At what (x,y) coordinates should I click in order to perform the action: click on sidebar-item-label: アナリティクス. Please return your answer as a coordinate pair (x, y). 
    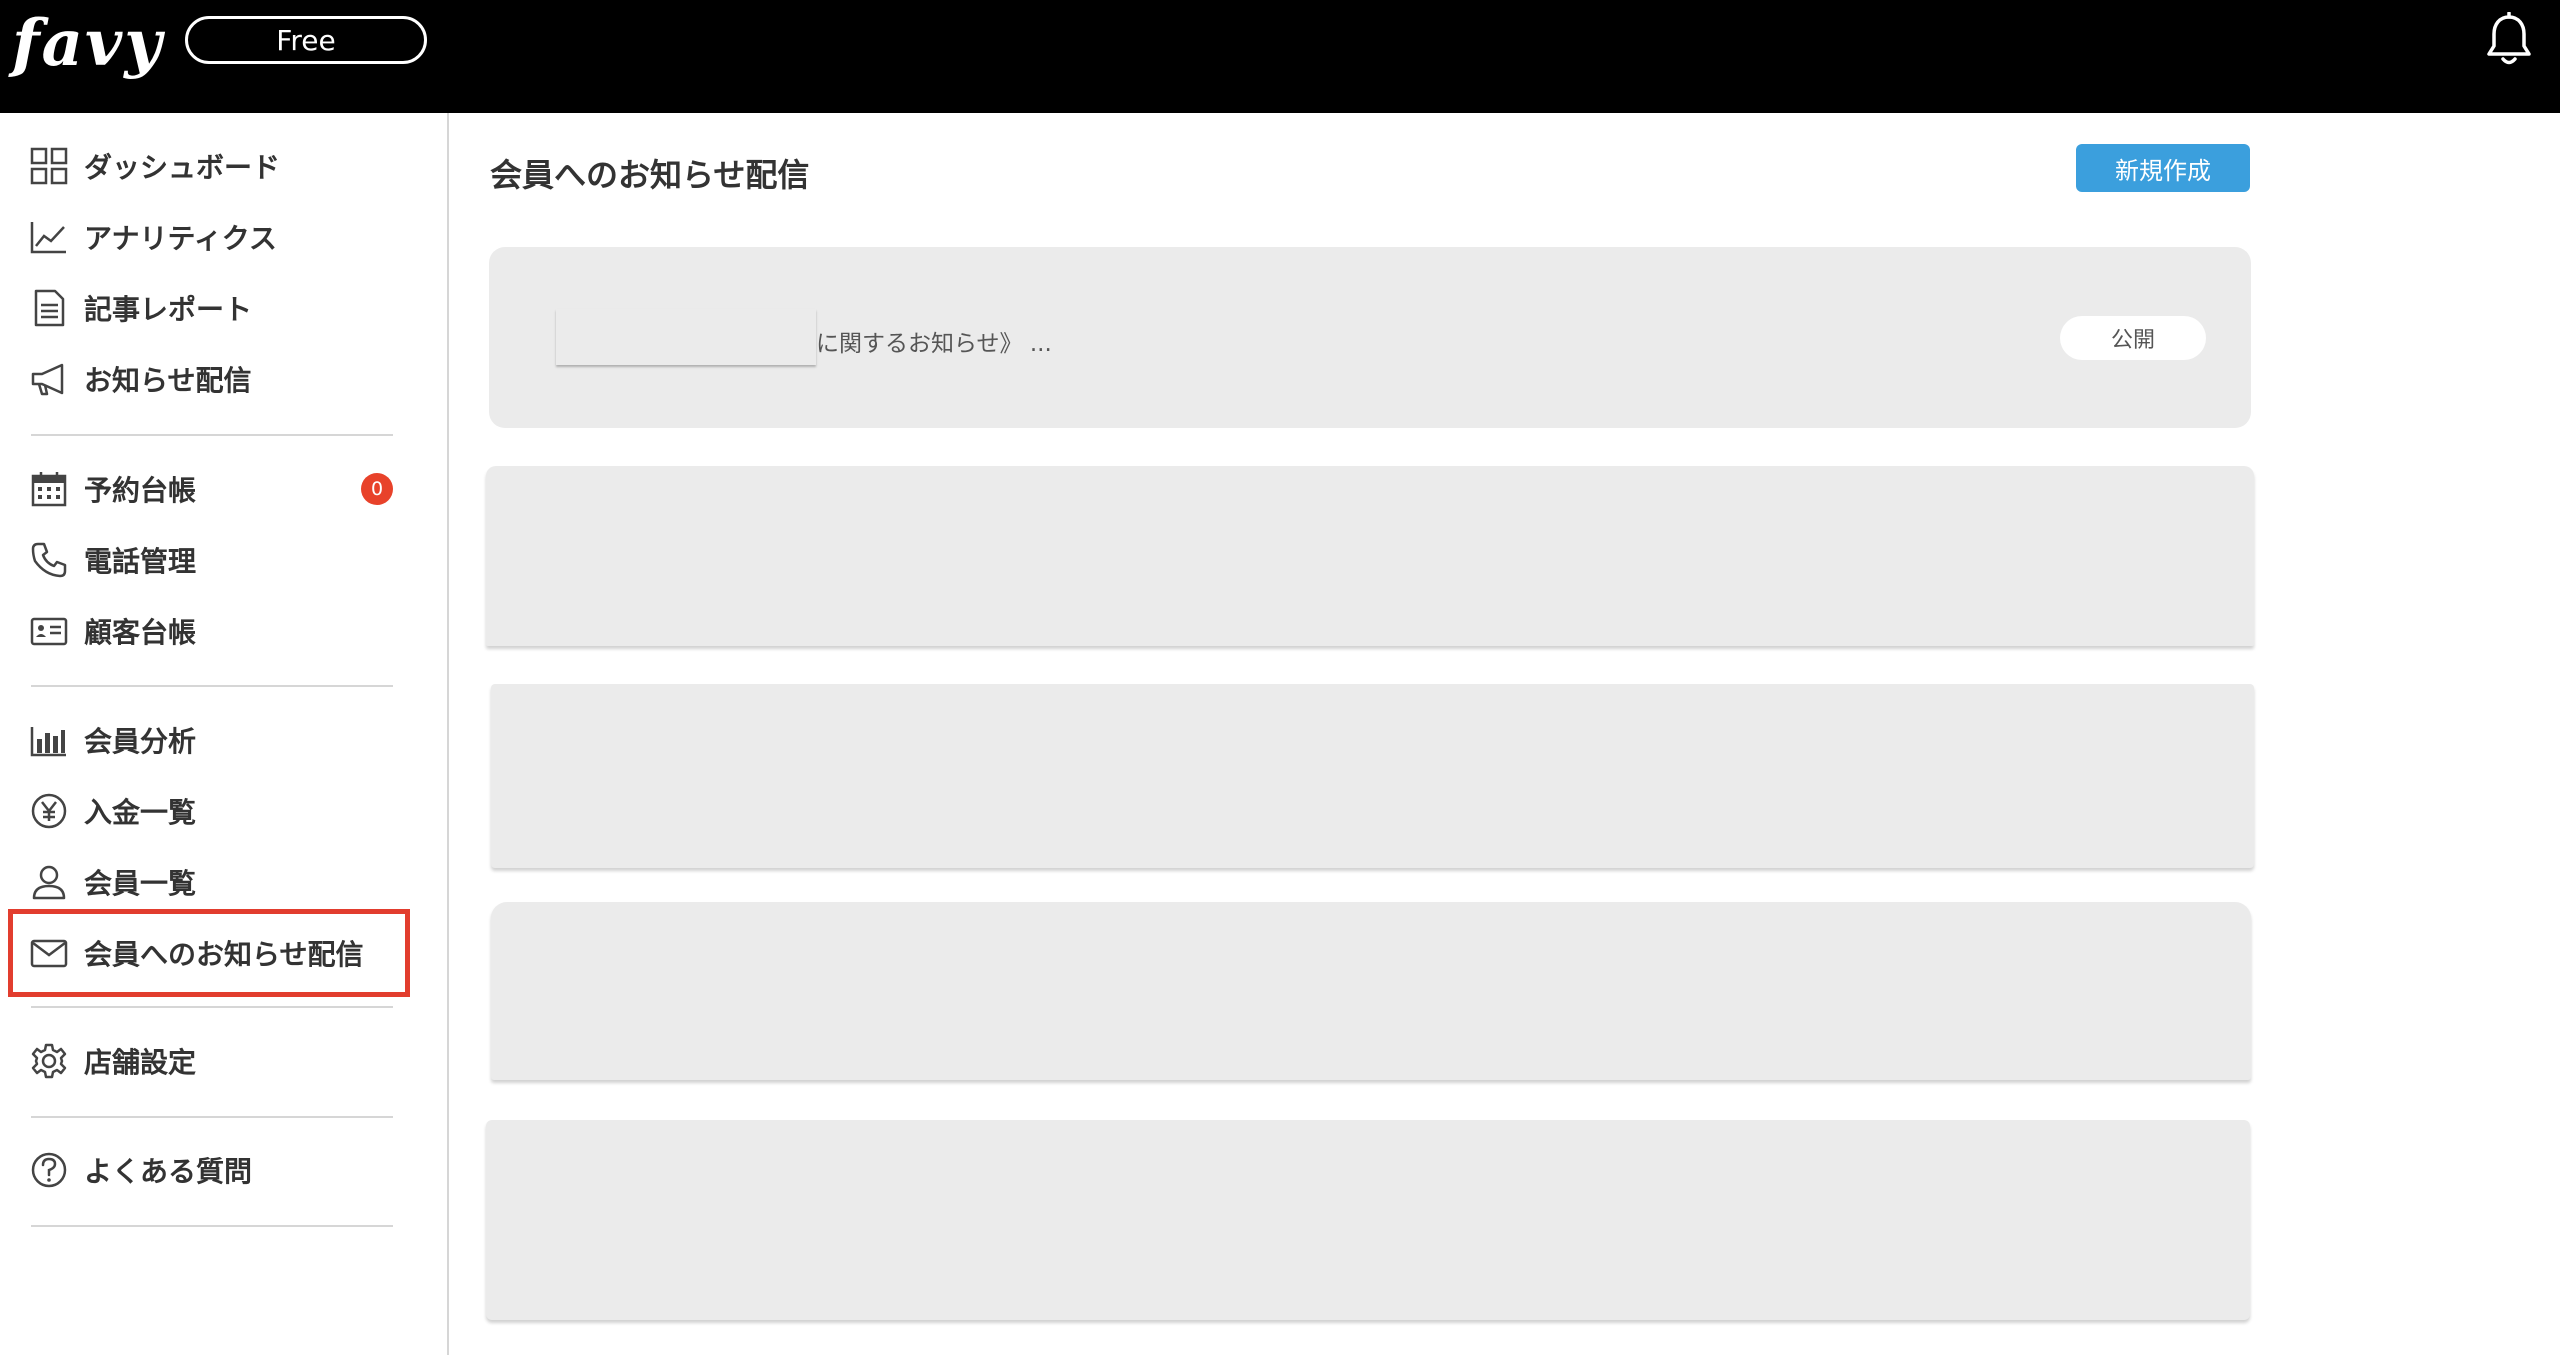
    Looking at the image, I should click on (180, 238).